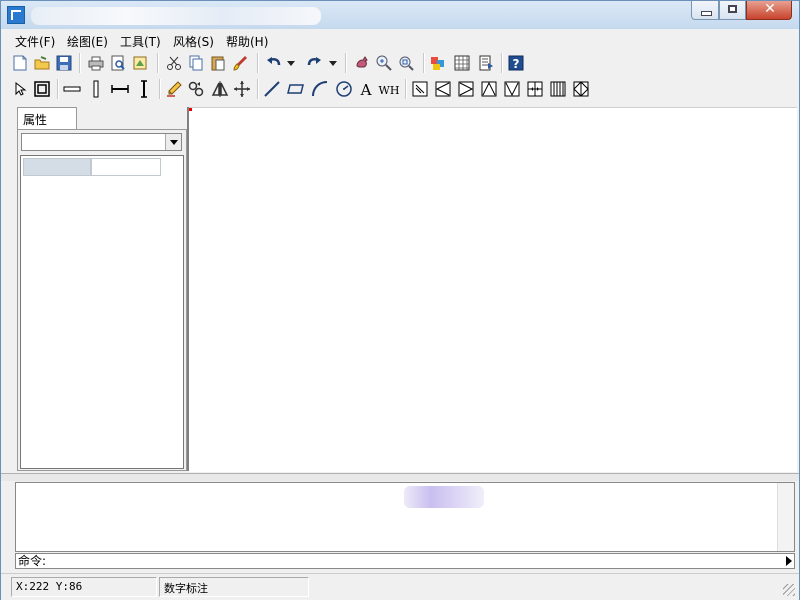 Image resolution: width=800 pixels, height=600 pixels. Describe the element at coordinates (333, 63) in the screenshot. I see `redo-dropdown-button` at that location.